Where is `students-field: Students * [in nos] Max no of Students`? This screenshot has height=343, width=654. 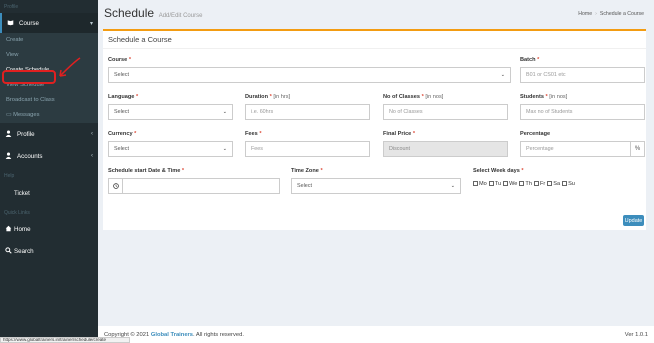 students-field: Students * [in nos] Max no of Students is located at coordinates (582, 107).